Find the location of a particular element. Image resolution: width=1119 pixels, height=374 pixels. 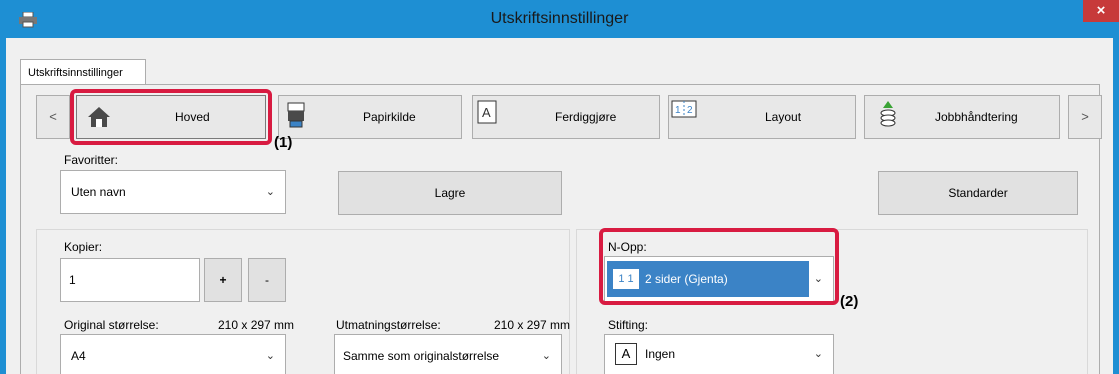

title-bar: Utskriftsinnstillinger × is located at coordinates (559, 19).